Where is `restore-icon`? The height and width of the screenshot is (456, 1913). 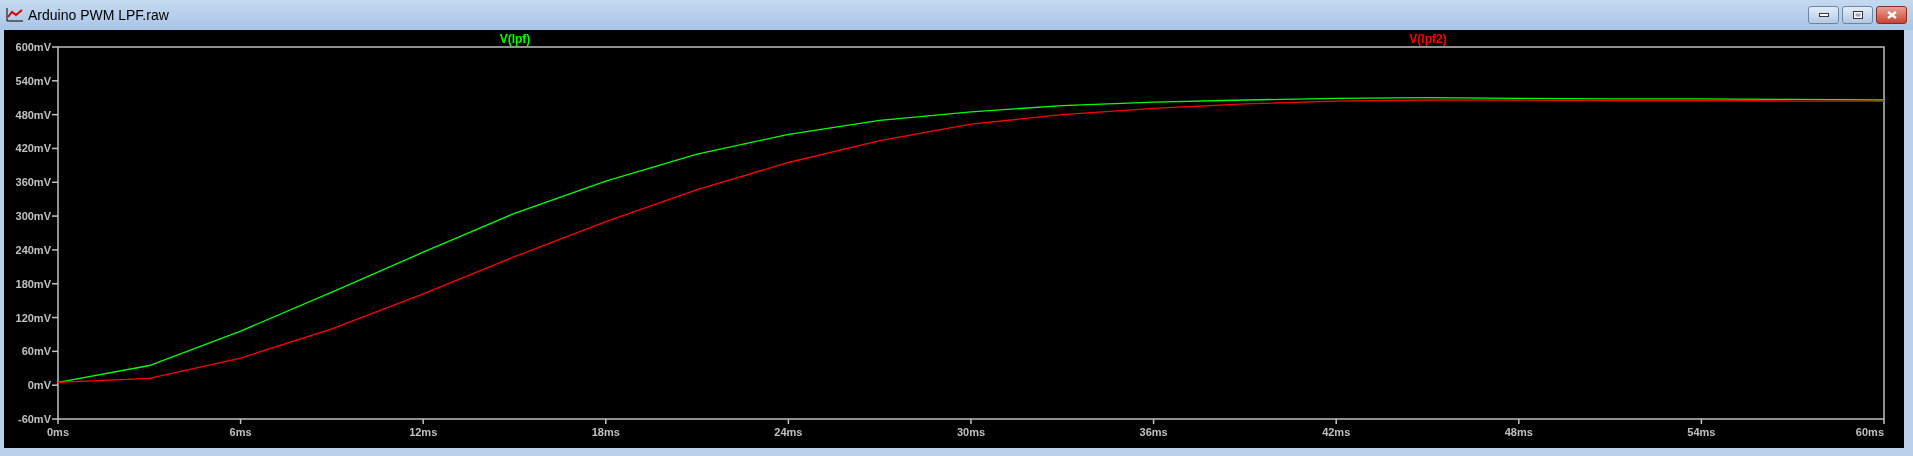 restore-icon is located at coordinates (1857, 15).